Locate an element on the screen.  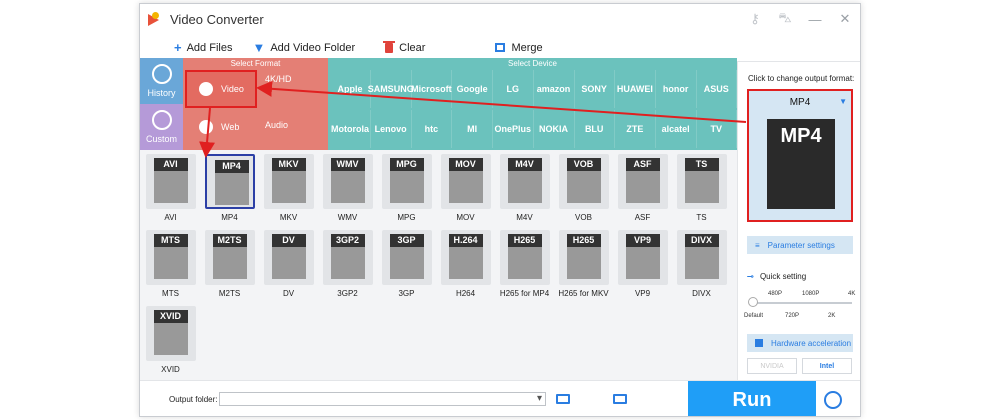
key-icon: ⚷ is located at coordinates (755, 19).